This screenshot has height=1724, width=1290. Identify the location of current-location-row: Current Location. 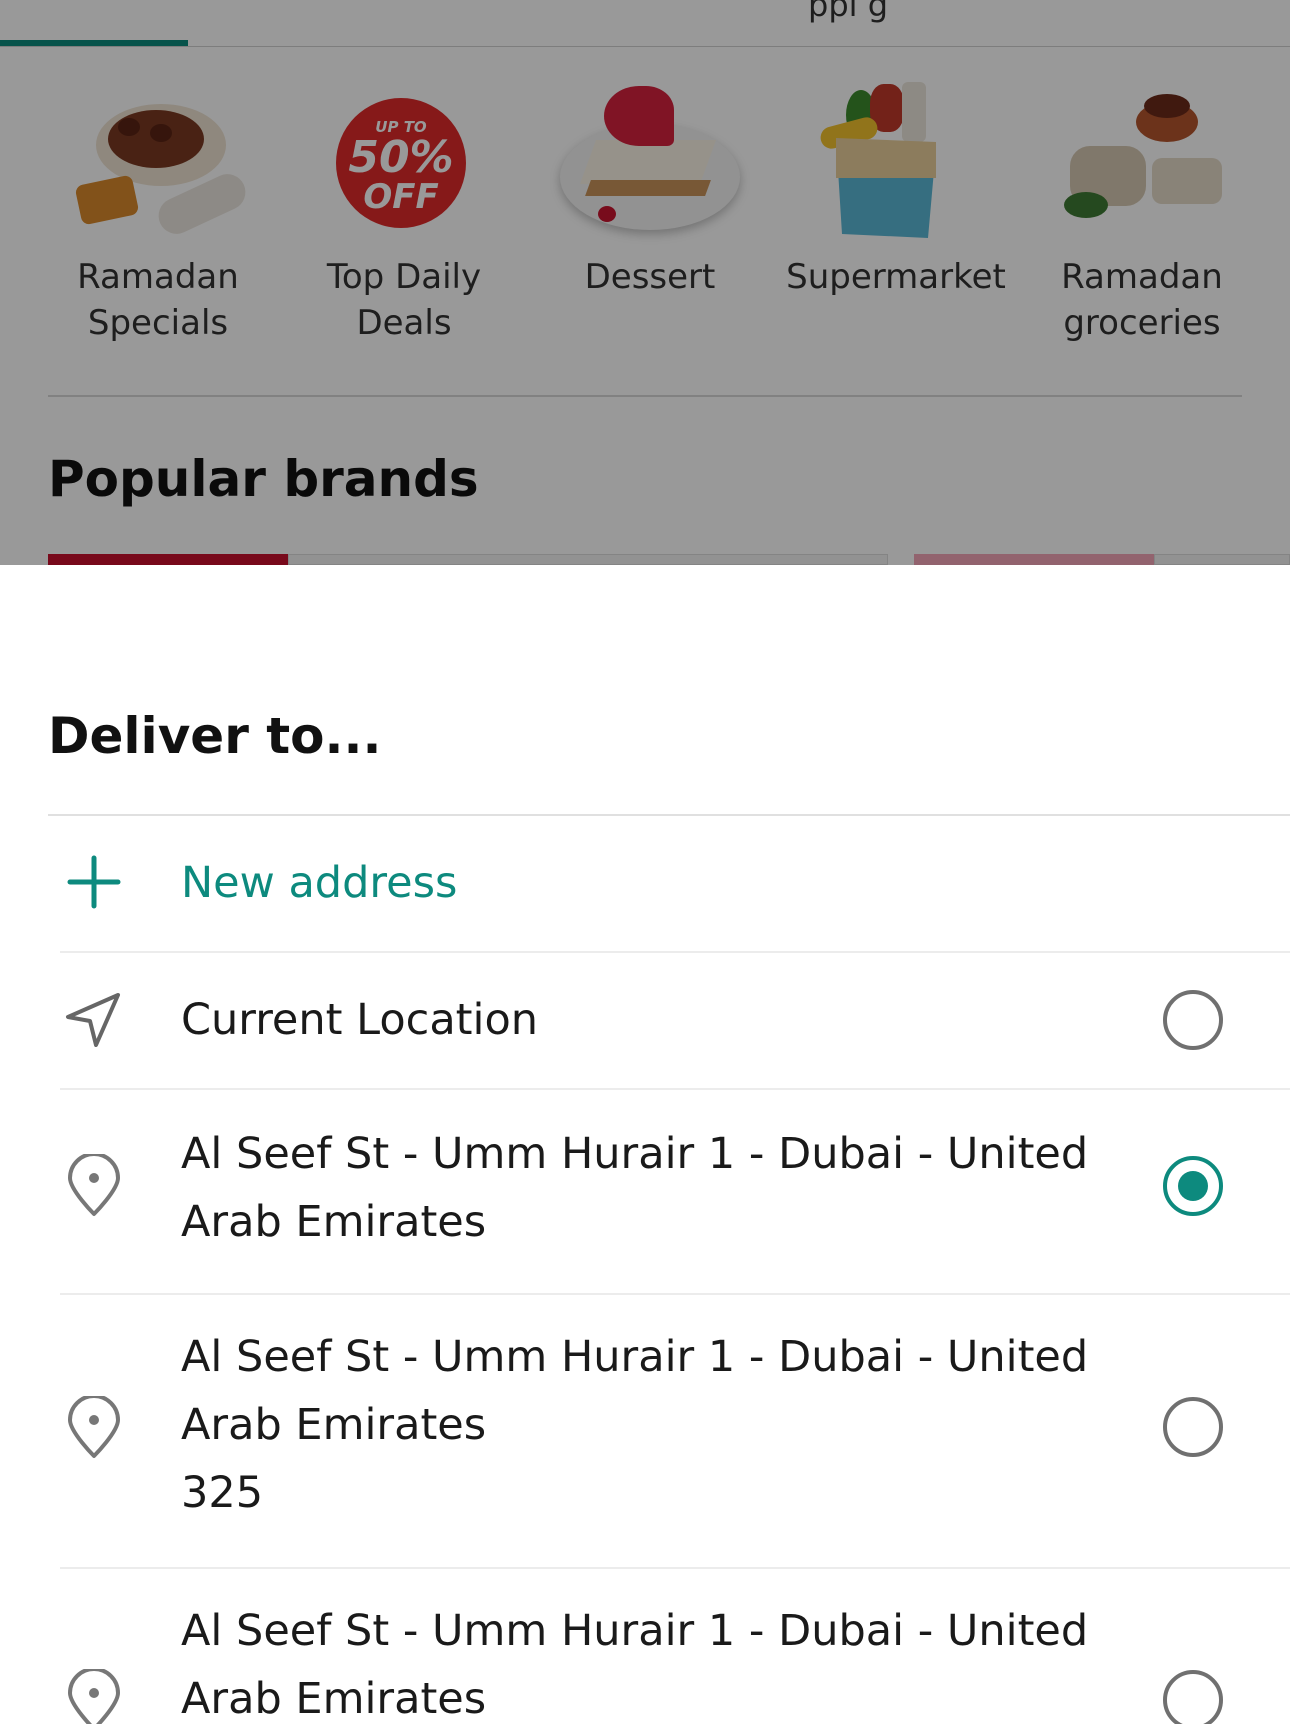
(645, 1020).